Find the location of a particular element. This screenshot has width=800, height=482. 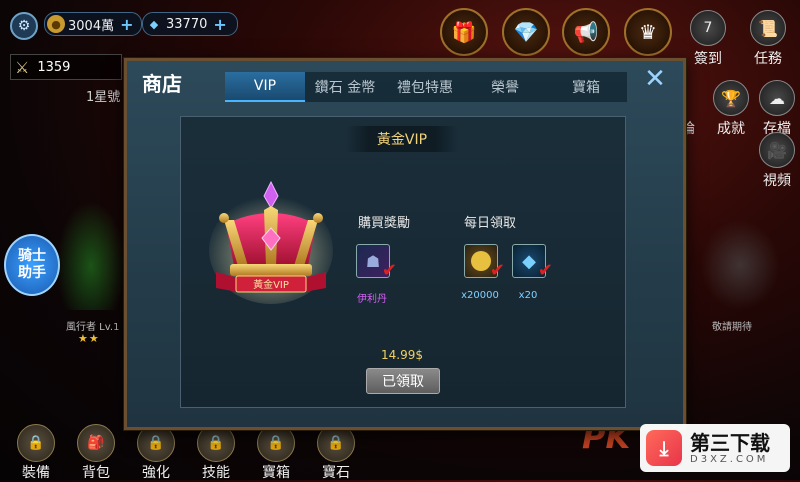

bottom-nav-equipment: 🔒 裝備 is located at coordinates (36, 453).